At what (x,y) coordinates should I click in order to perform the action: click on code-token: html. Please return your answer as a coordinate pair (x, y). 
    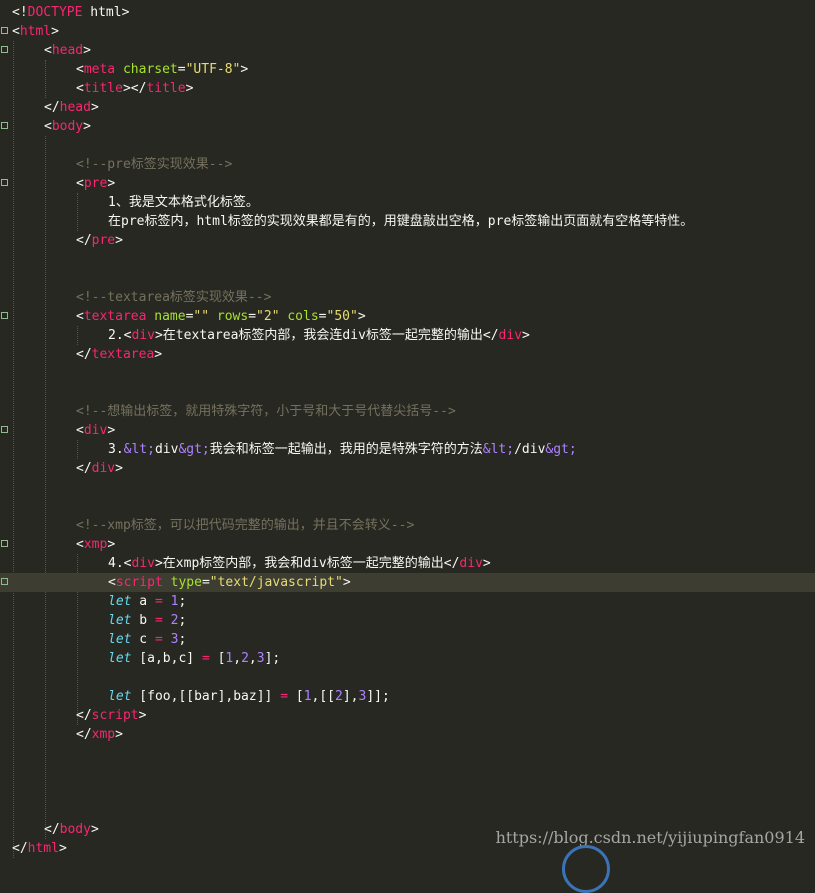
    Looking at the image, I should click on (43, 848).